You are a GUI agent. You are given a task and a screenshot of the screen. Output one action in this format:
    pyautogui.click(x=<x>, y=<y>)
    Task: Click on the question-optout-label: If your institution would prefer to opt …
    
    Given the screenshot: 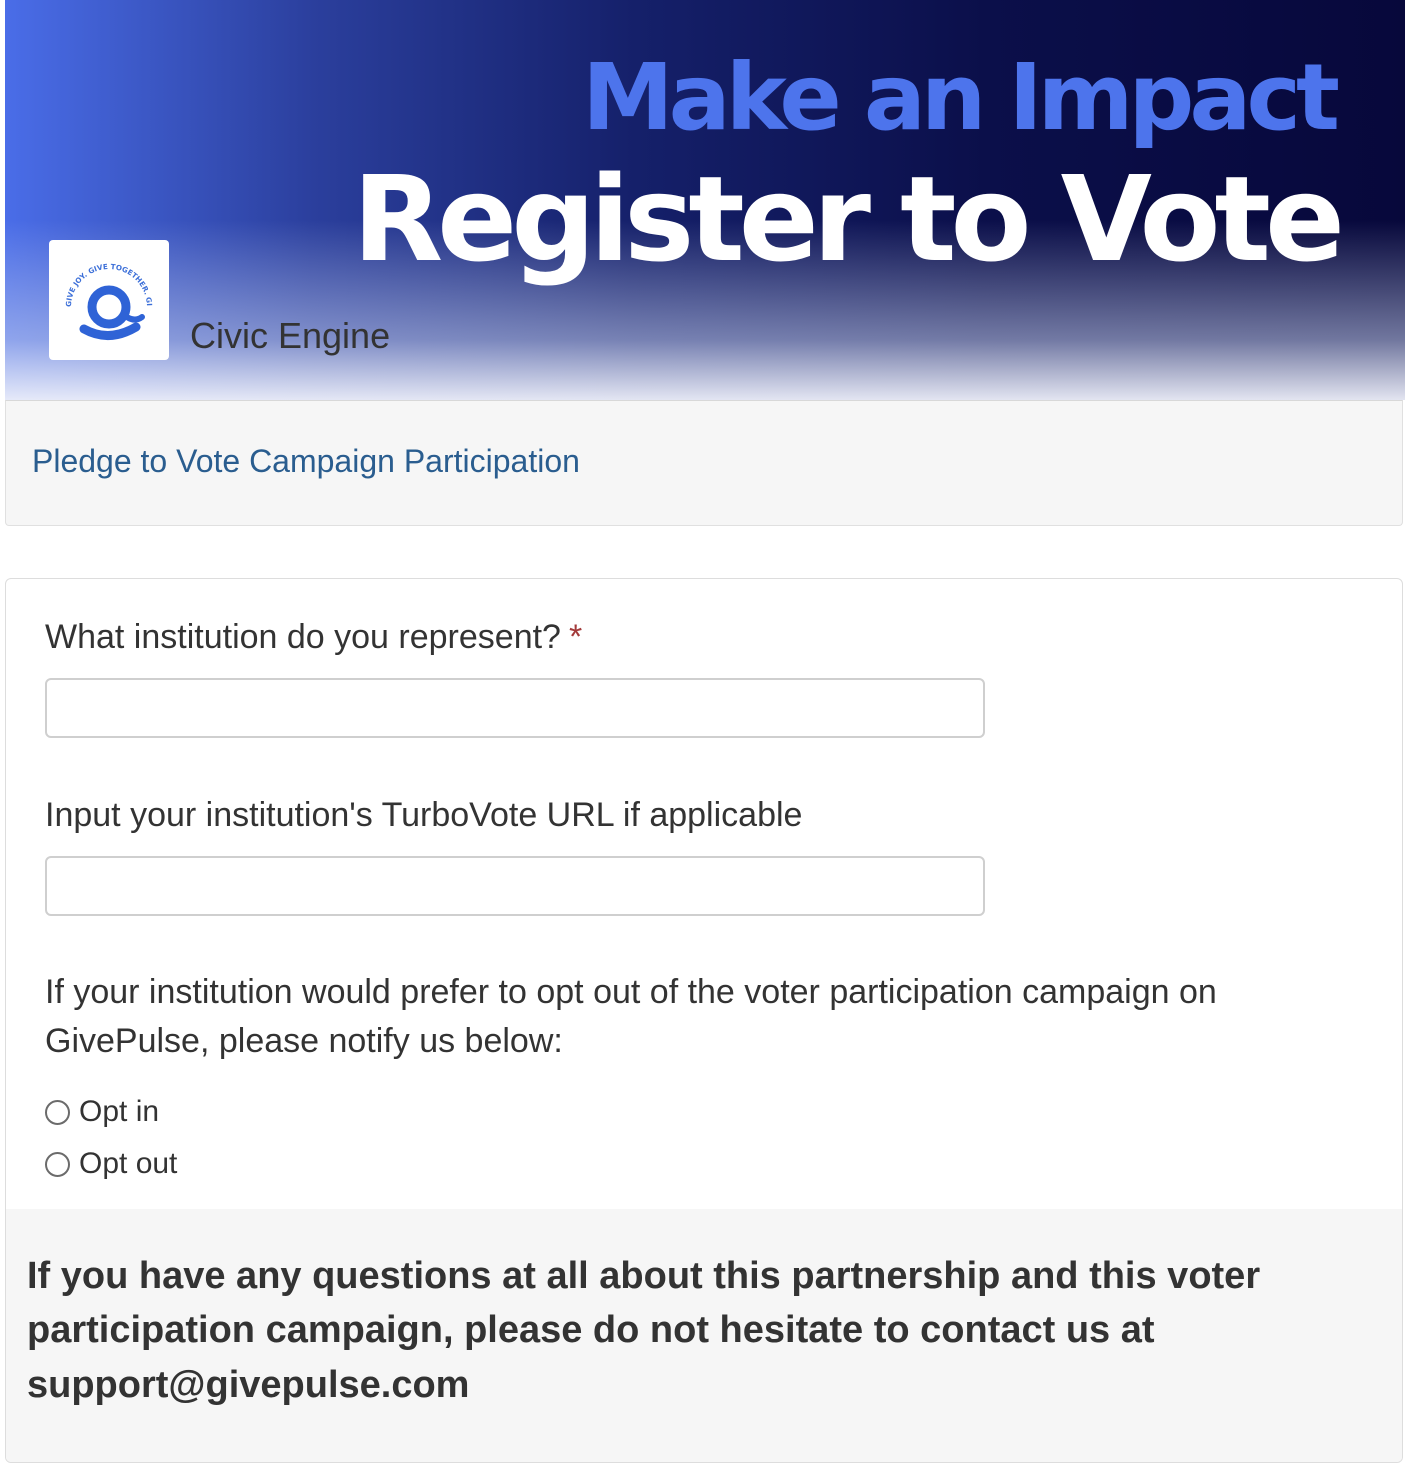 What is the action you would take?
    pyautogui.click(x=631, y=1017)
    